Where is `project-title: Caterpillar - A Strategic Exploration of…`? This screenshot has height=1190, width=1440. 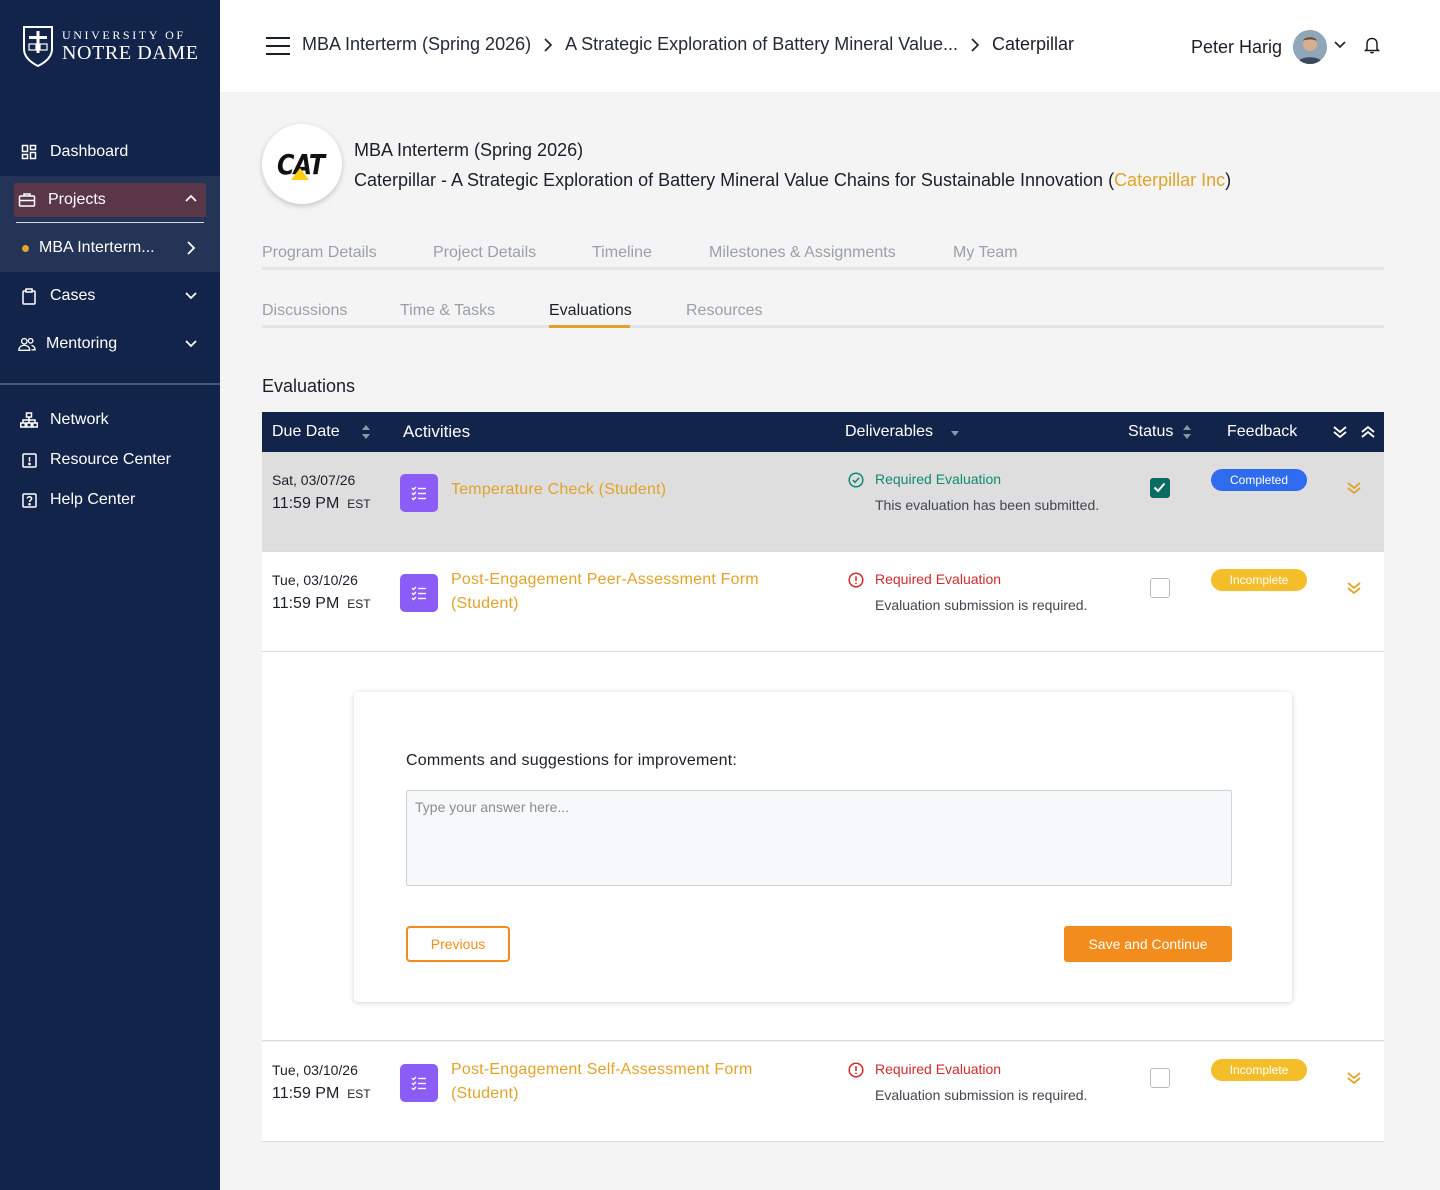 project-title: Caterpillar - A Strategic Exploration of… is located at coordinates (792, 180).